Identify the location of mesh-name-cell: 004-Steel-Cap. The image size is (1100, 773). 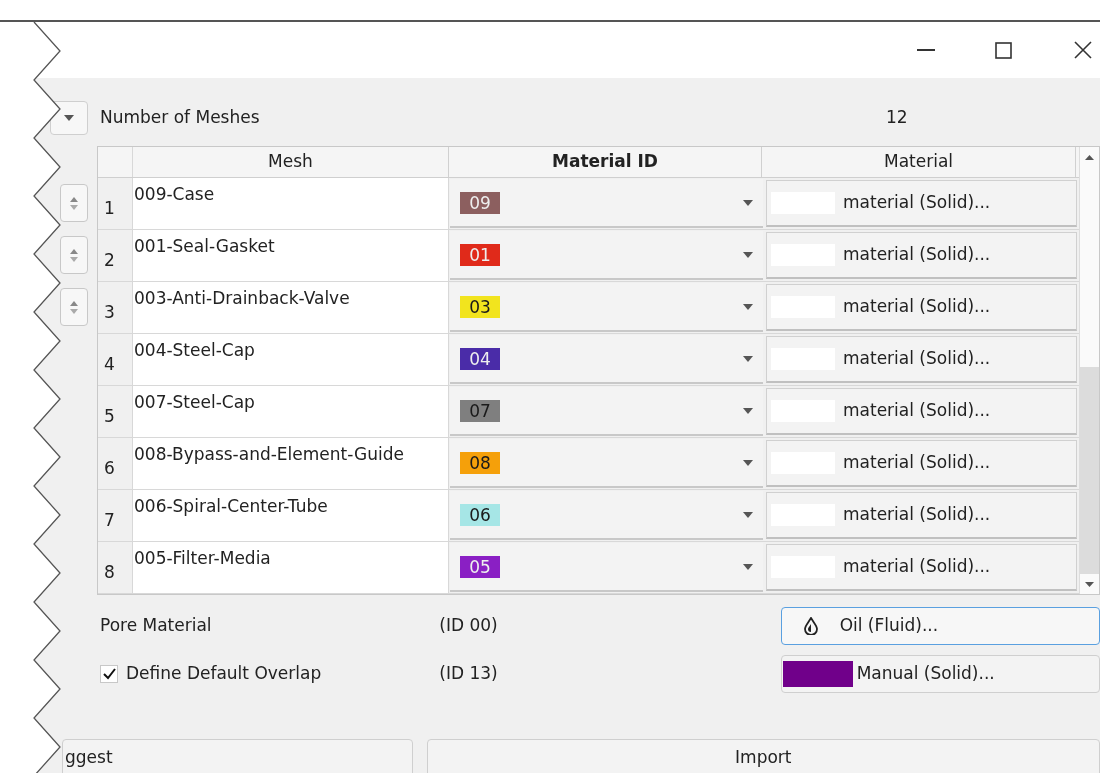
(291, 359).